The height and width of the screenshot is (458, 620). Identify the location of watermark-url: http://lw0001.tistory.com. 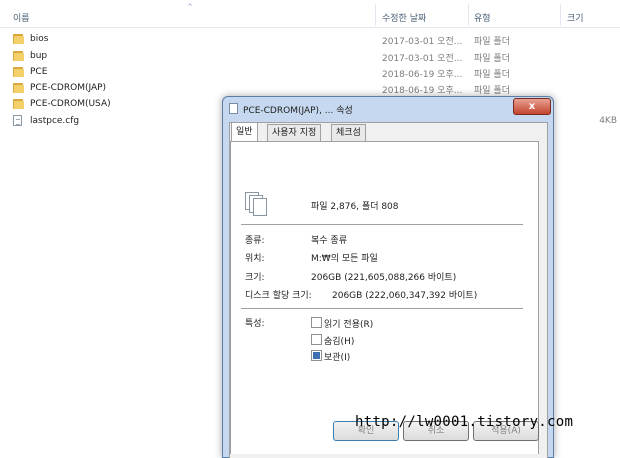
(464, 422).